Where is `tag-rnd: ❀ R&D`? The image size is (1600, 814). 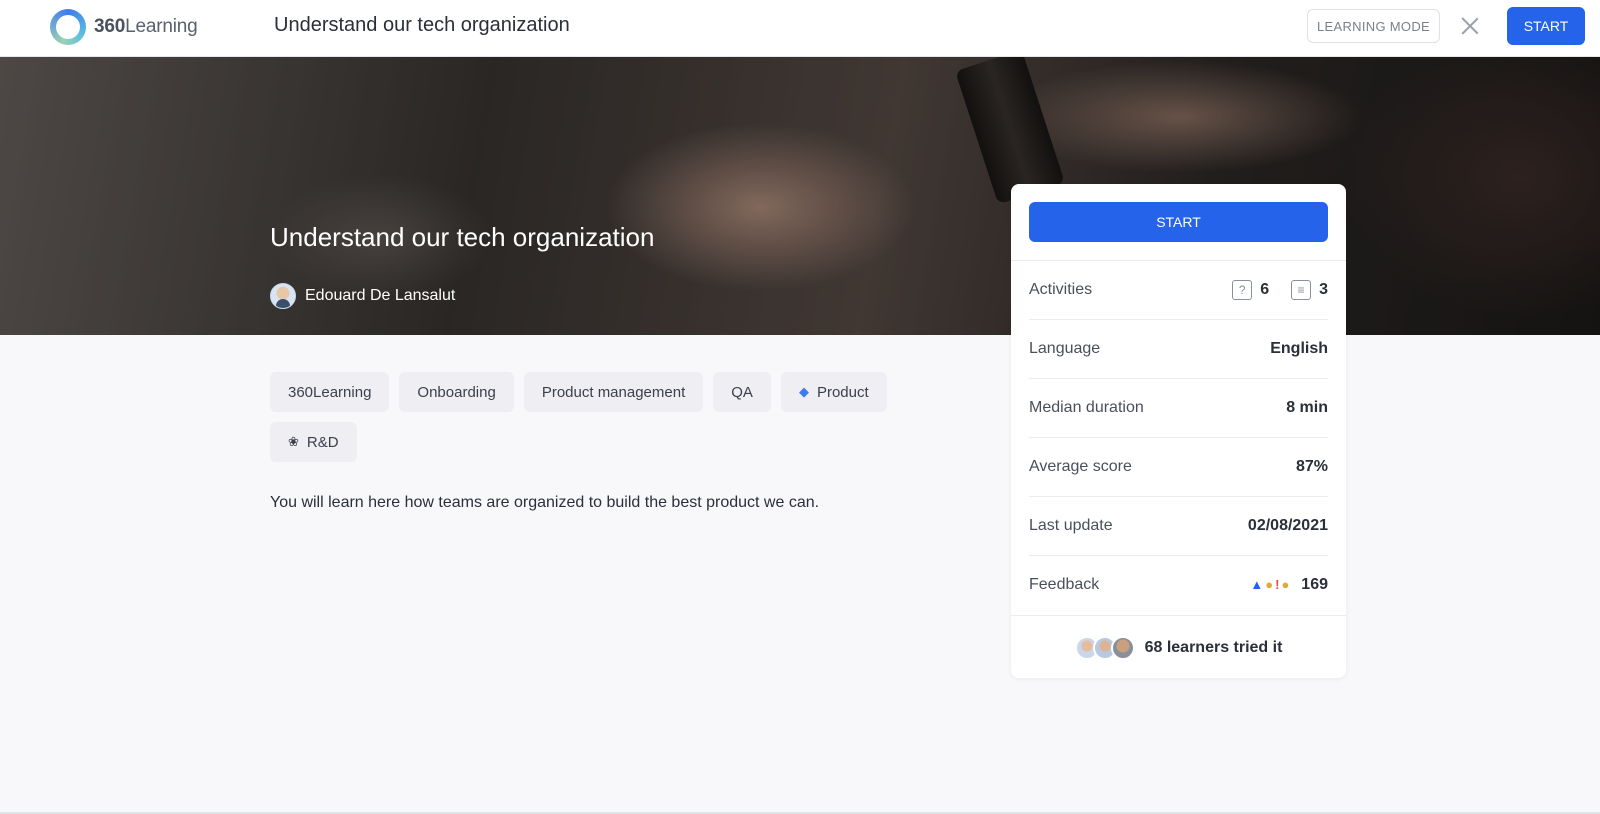 tag-rnd: ❀ R&D is located at coordinates (313, 442).